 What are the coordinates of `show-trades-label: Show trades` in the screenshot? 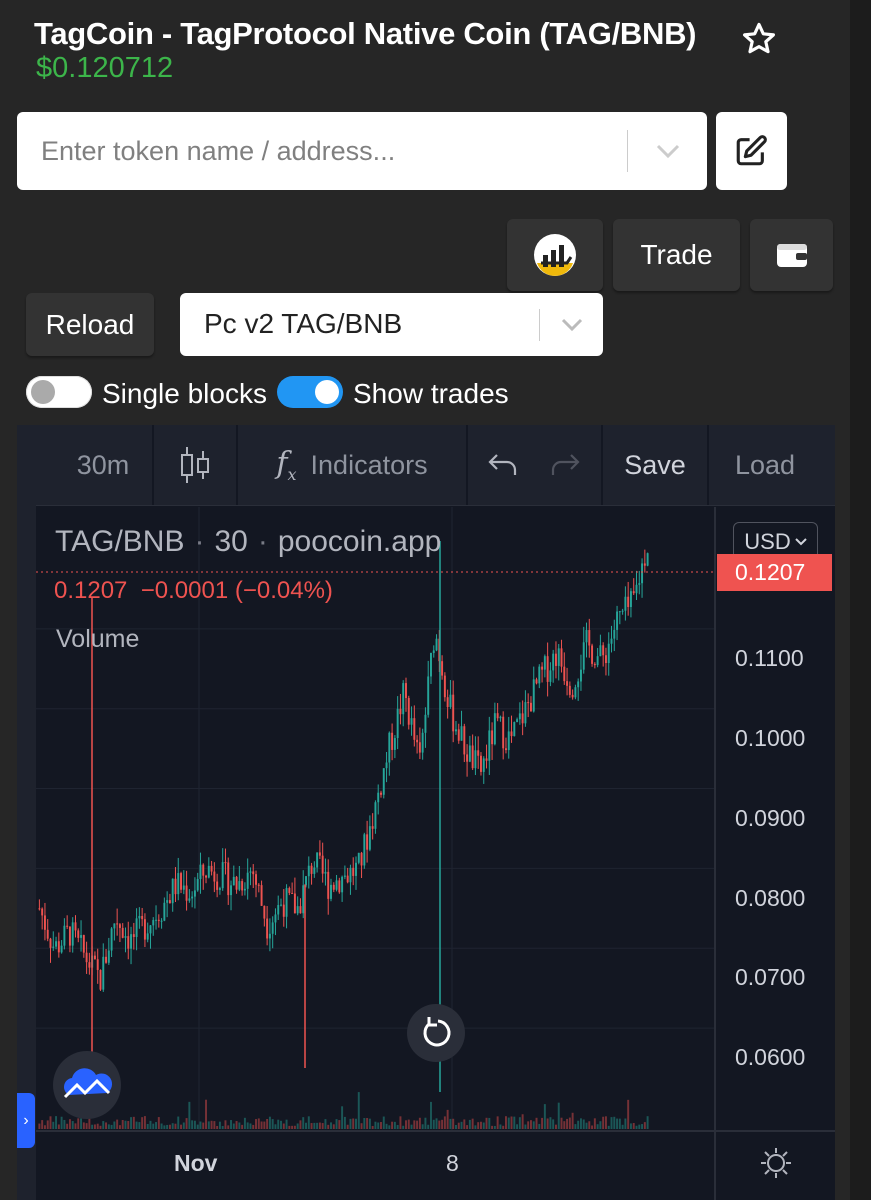 It's located at (431, 393).